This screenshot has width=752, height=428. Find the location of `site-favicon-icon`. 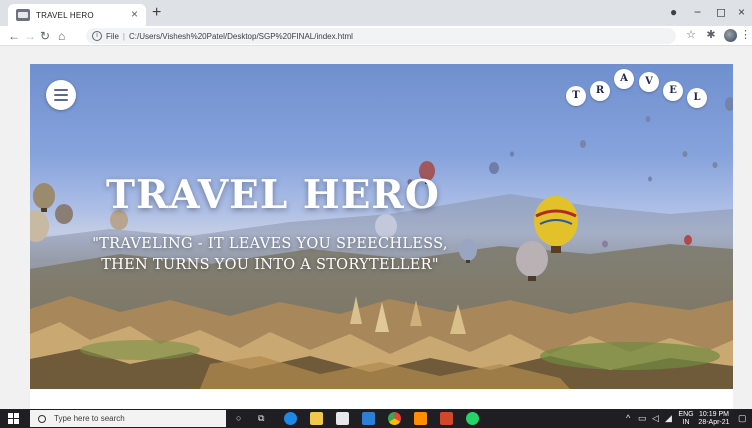

site-favicon-icon is located at coordinates (23, 15).